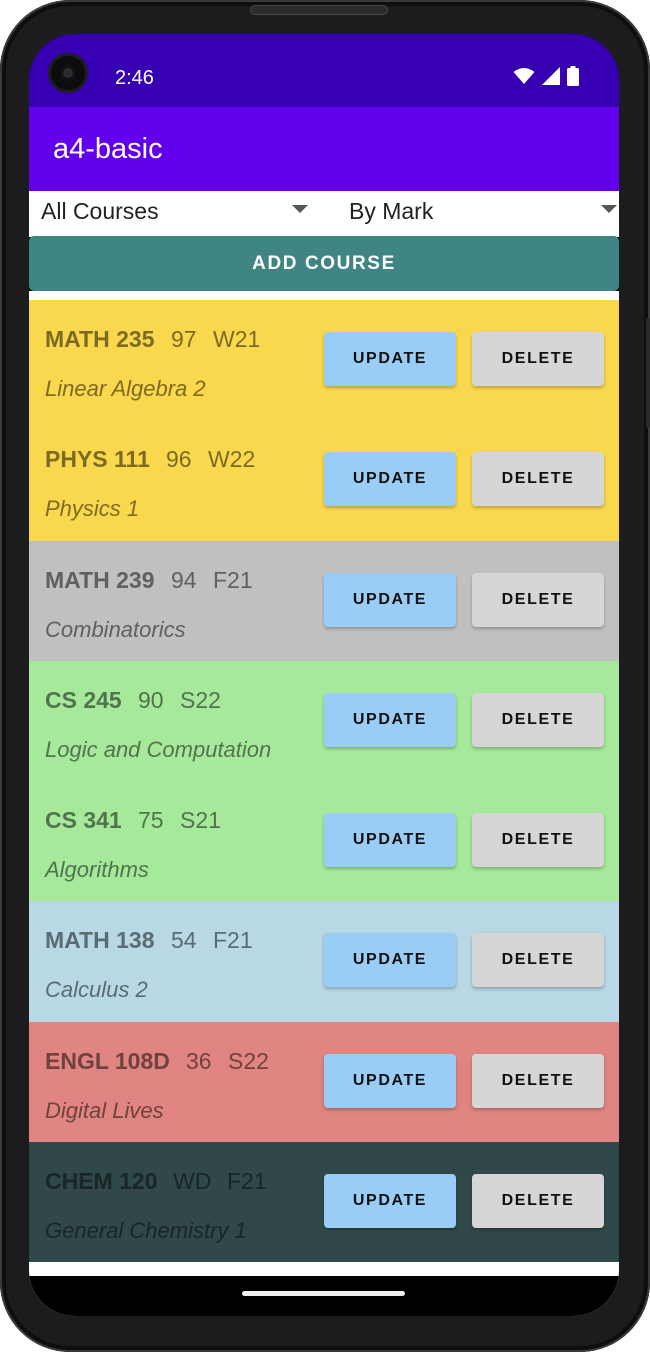  What do you see at coordinates (151, 820) in the screenshot?
I see `course-mark: 75` at bounding box center [151, 820].